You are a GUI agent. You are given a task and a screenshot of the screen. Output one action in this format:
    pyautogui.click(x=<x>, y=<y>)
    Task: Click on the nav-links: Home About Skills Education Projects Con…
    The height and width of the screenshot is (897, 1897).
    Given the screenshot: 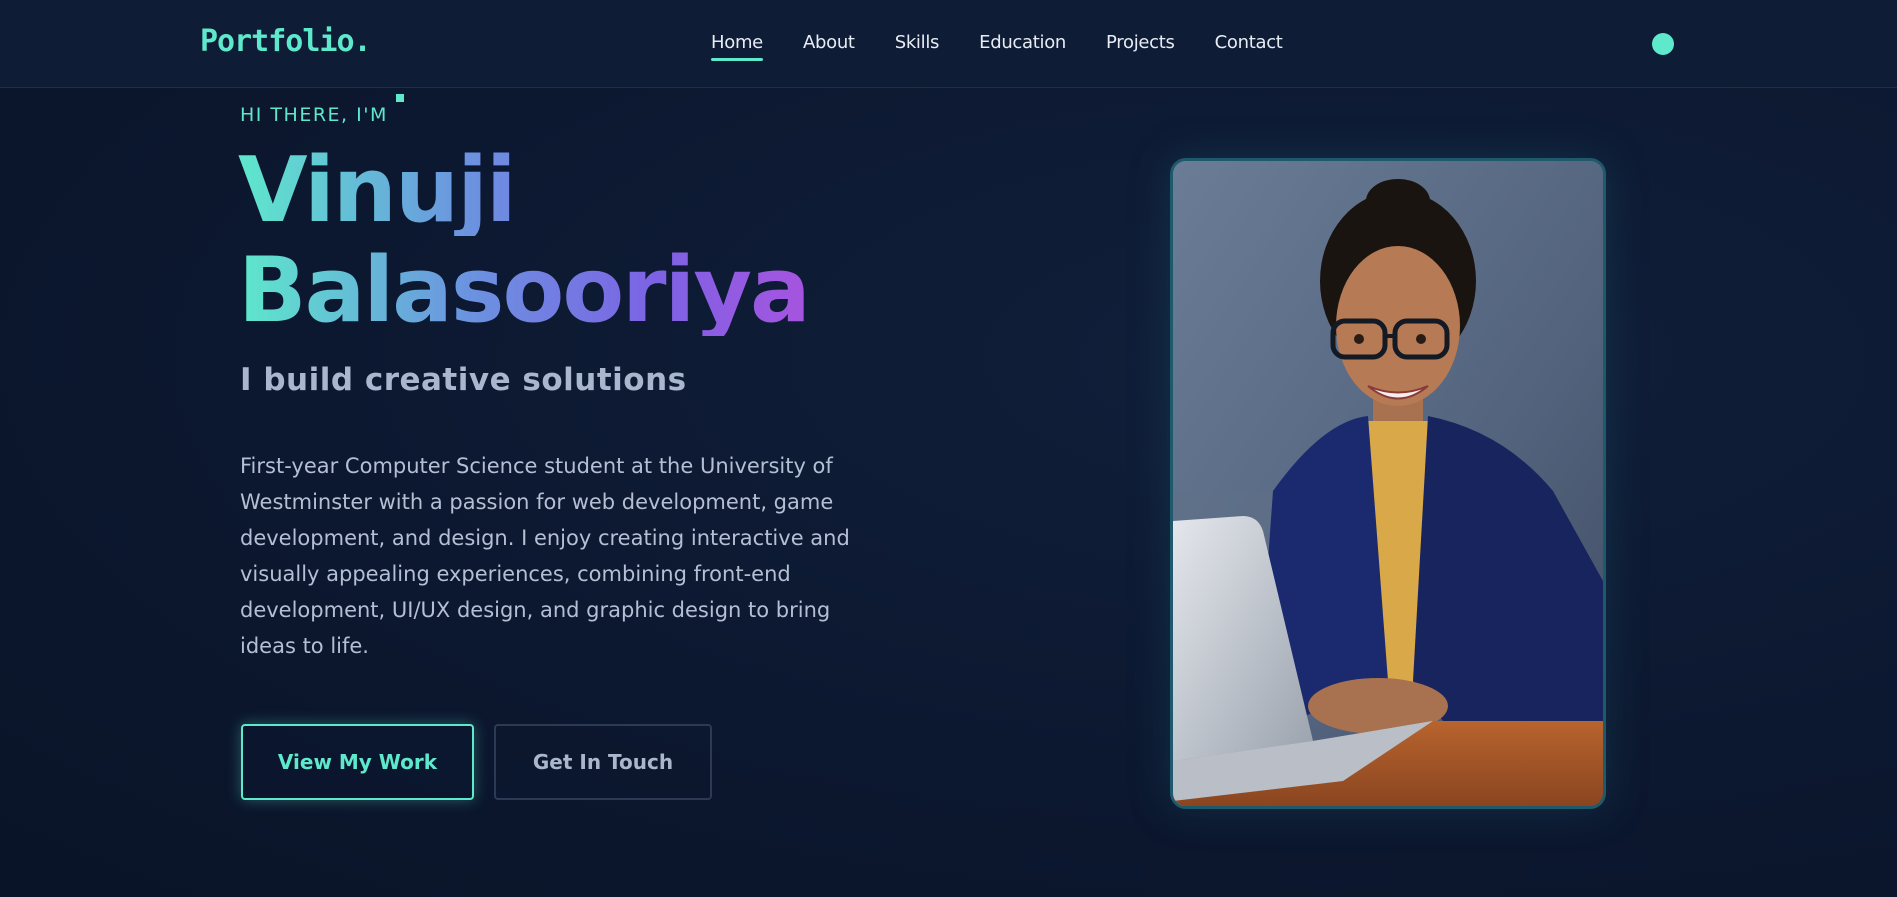 What is the action you would take?
    pyautogui.click(x=997, y=46)
    